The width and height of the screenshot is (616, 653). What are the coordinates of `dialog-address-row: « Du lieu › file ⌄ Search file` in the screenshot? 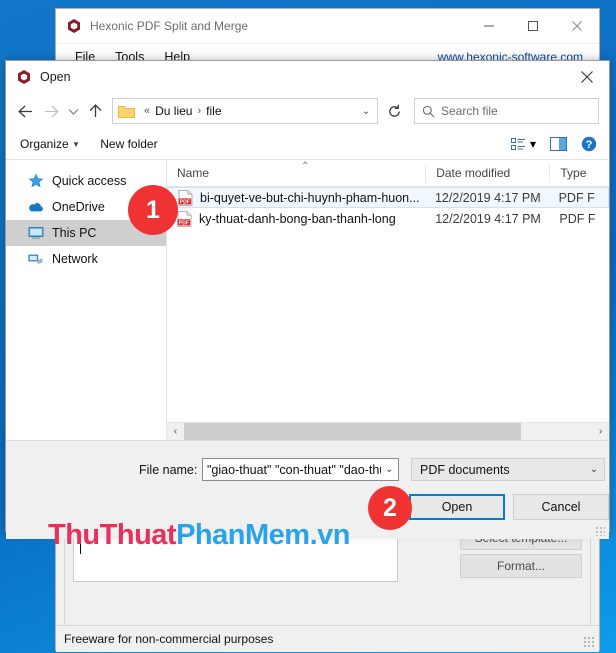 It's located at (307, 111).